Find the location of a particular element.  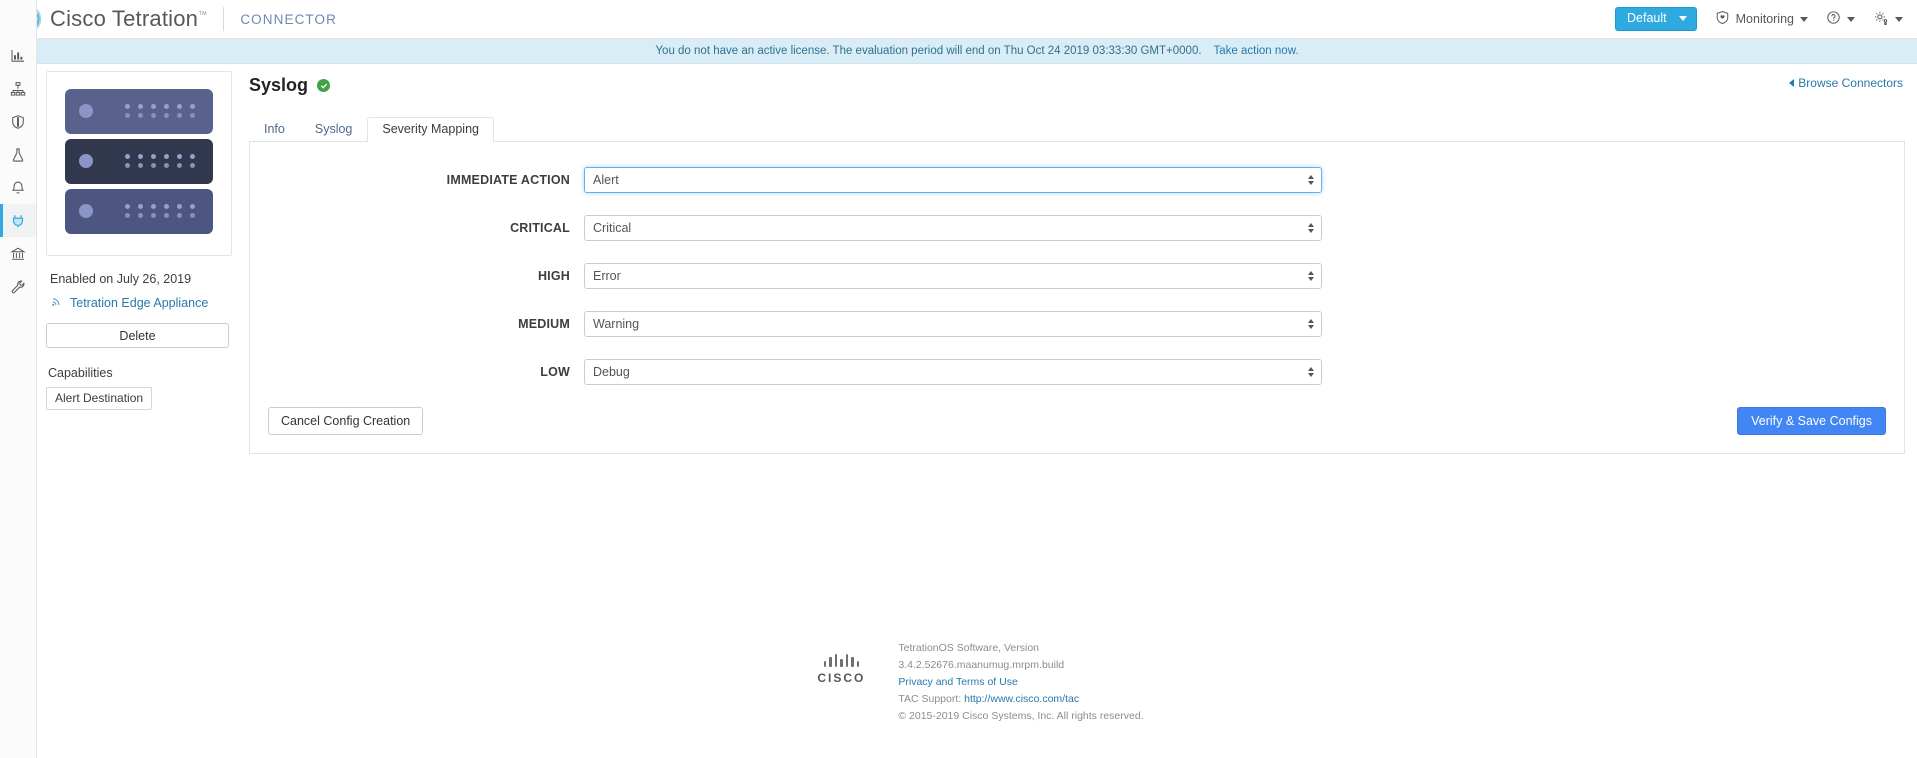

label-medium: MEDIUM is located at coordinates (544, 324).